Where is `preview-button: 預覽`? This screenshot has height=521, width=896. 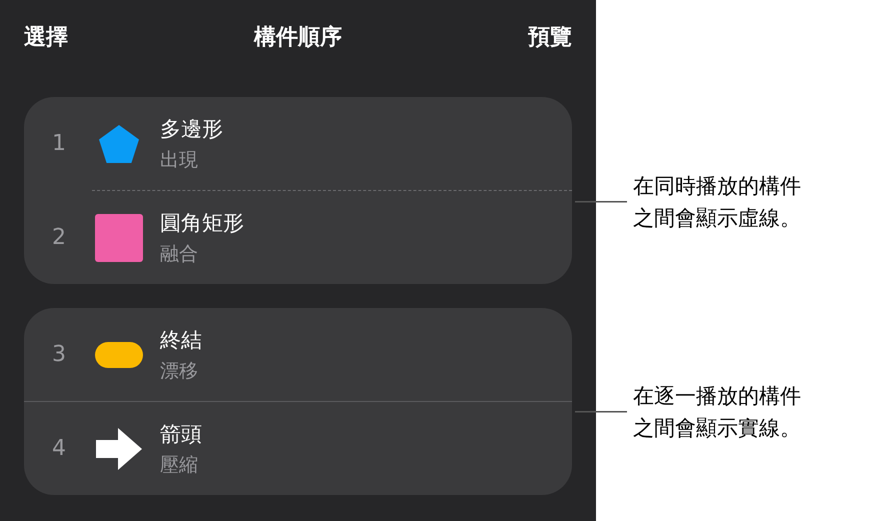
preview-button: 預覽 is located at coordinates (550, 37).